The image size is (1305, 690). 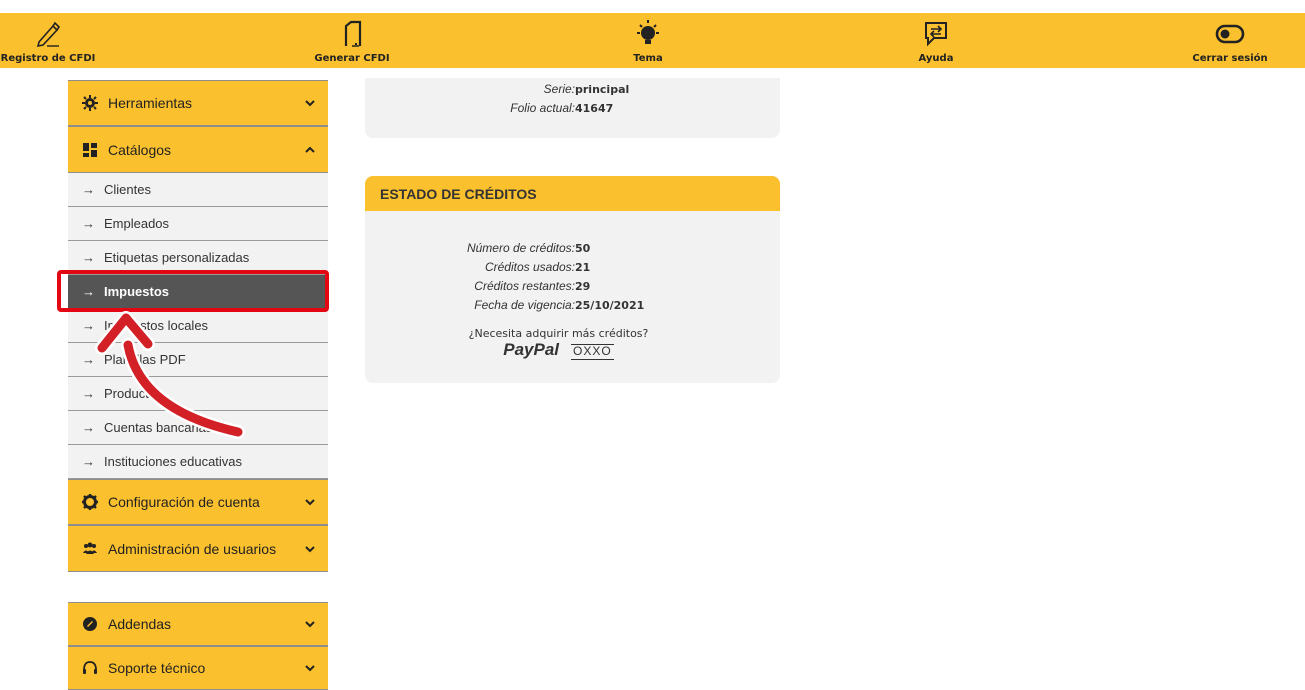 What do you see at coordinates (156, 325) in the screenshot?
I see `catalog-item-label: Impuestos locales` at bounding box center [156, 325].